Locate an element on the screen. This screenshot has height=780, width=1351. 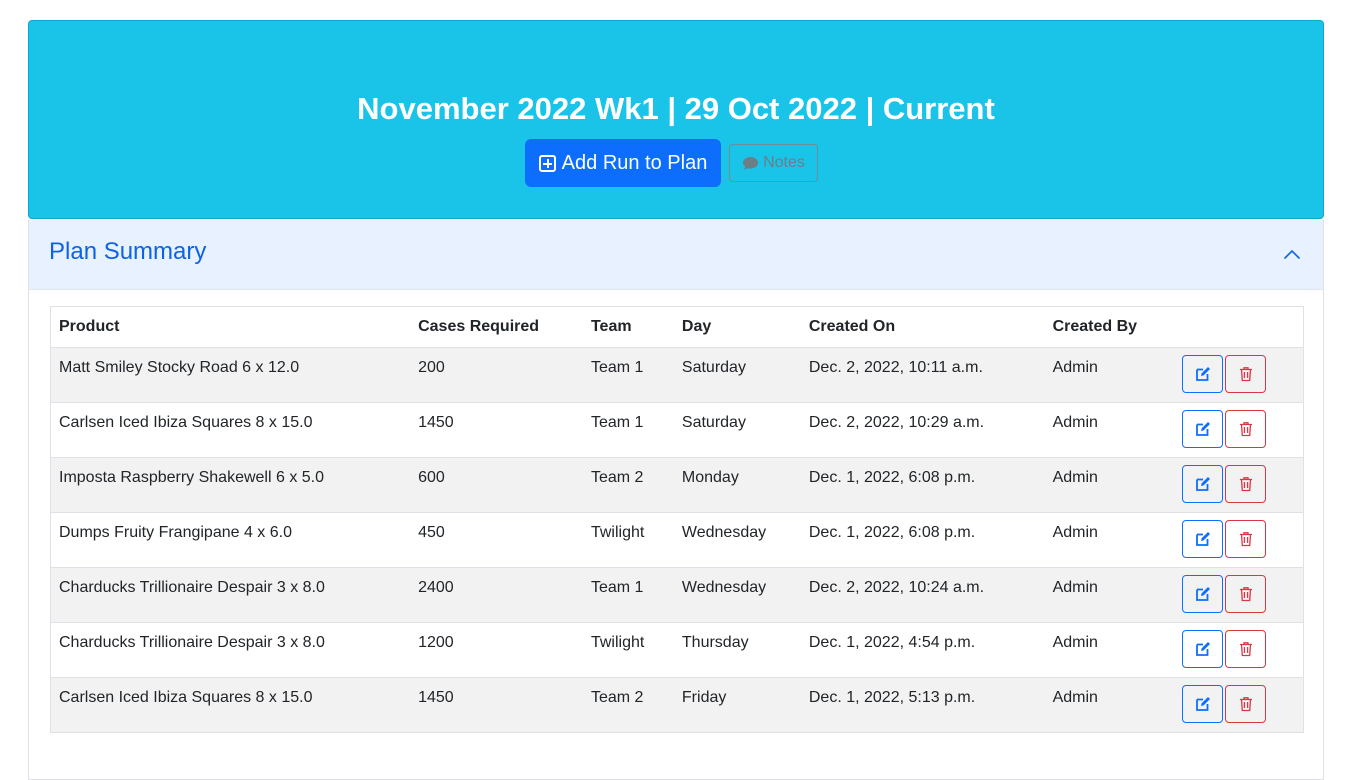
created-on-cell: Dec. 1, 2022, 6:08 p.m. is located at coordinates (922, 540).